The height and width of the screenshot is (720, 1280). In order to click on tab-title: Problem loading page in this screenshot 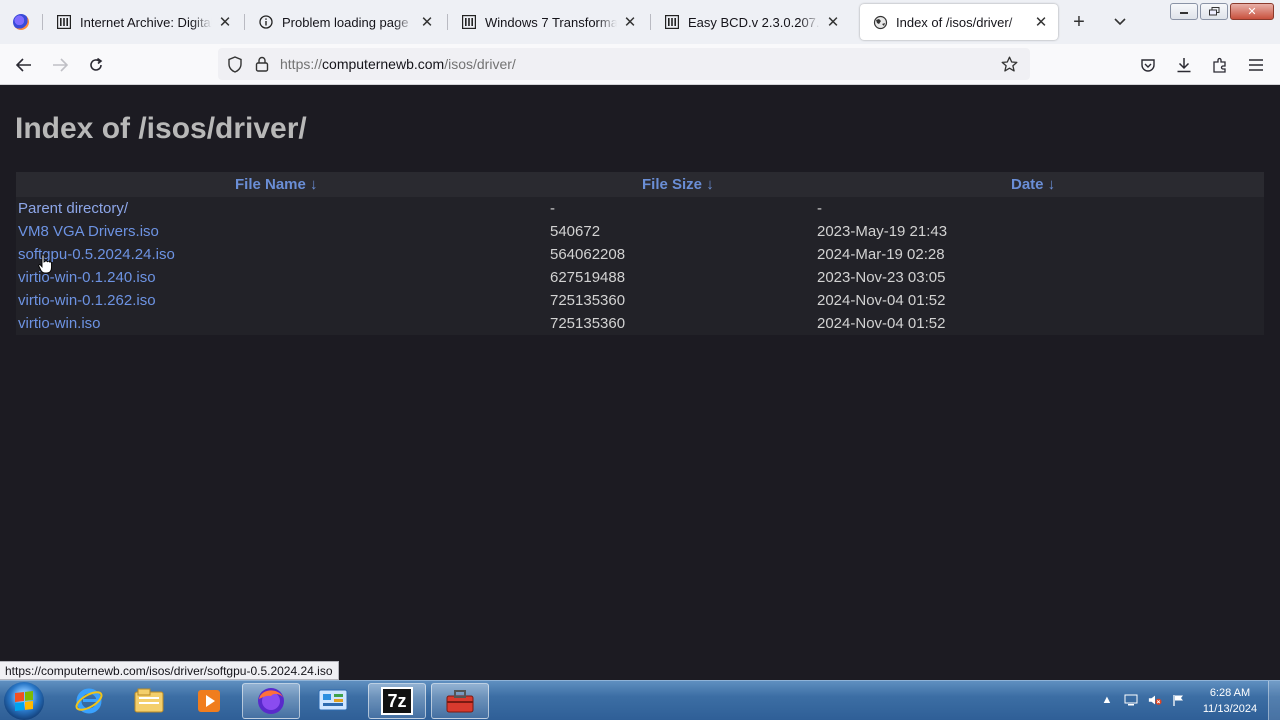, I will do `click(345, 22)`.